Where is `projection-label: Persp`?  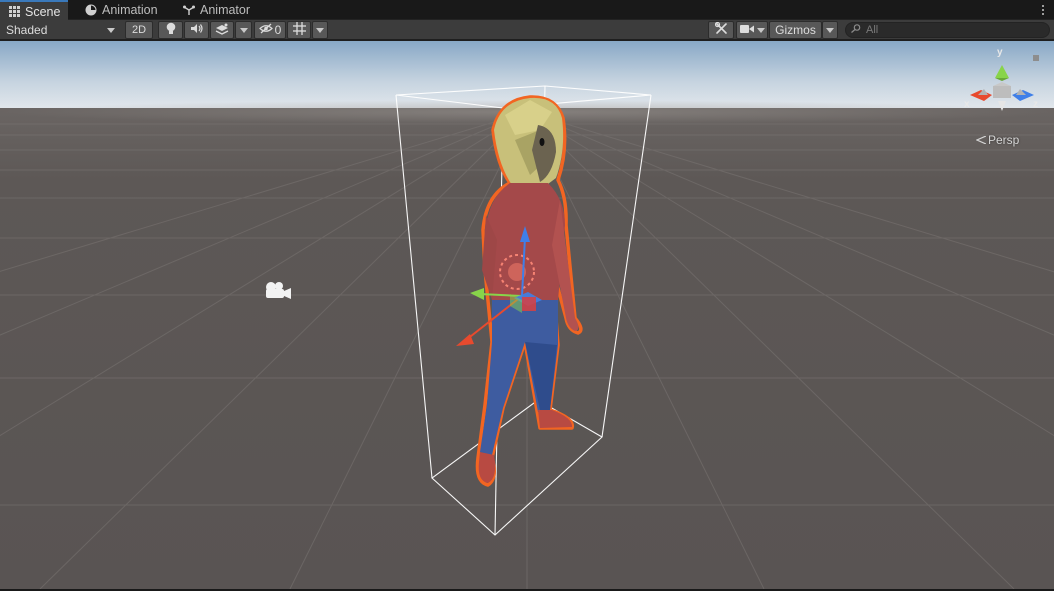 projection-label: Persp is located at coordinates (1004, 140).